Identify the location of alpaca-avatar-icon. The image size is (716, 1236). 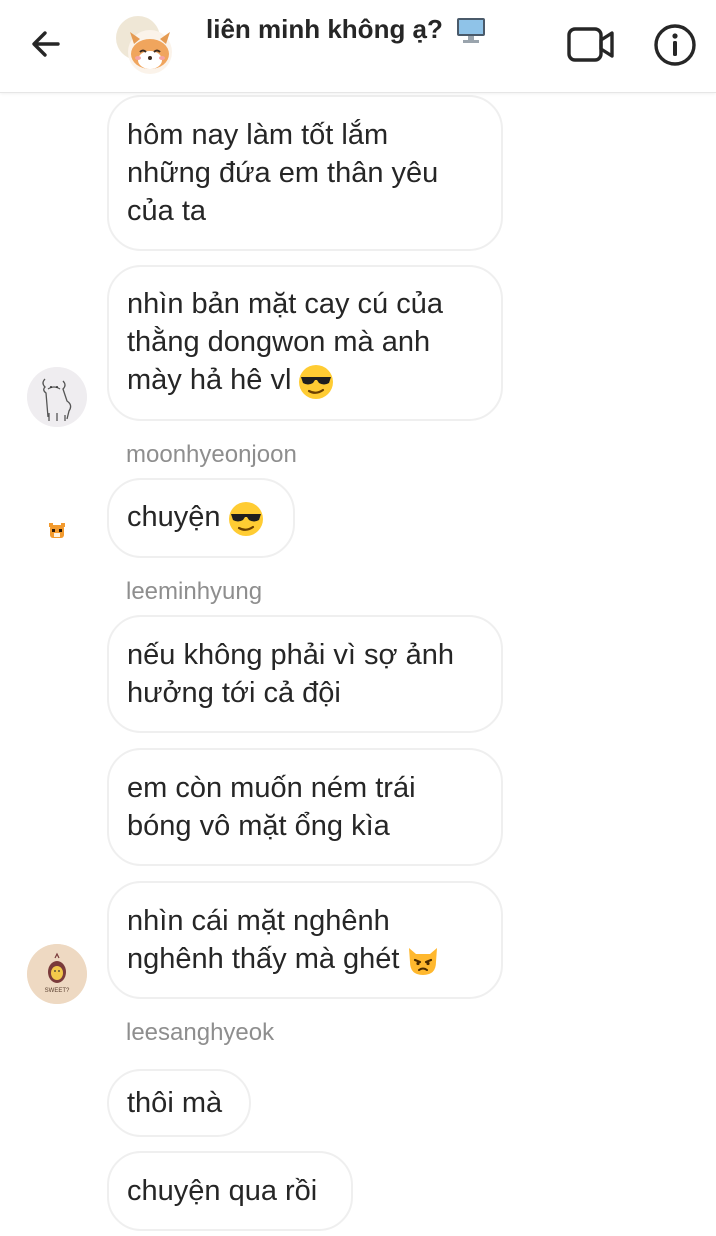
(57, 397).